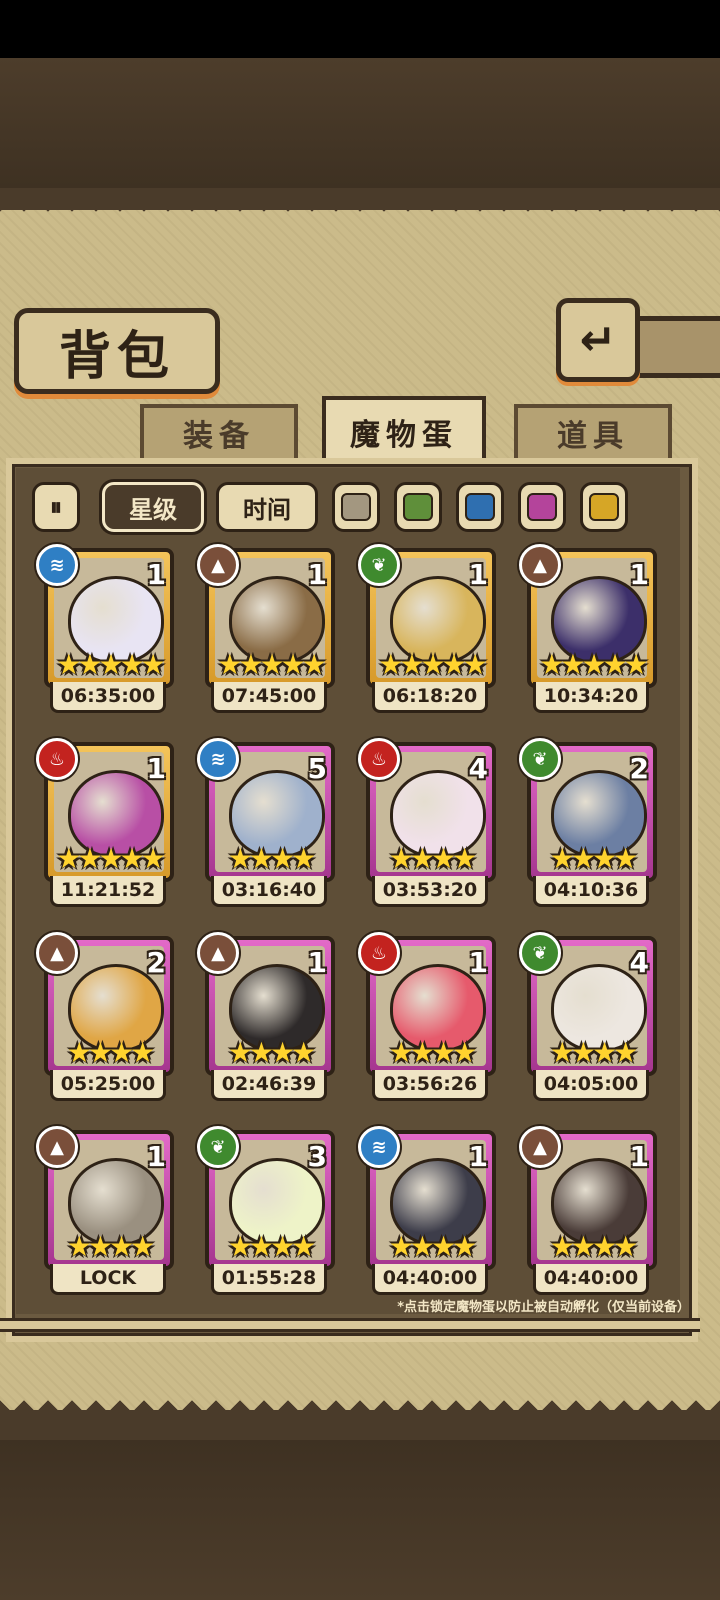  What do you see at coordinates (430, 697) in the screenshot?
I see `hatch-timer: 06:18:20` at bounding box center [430, 697].